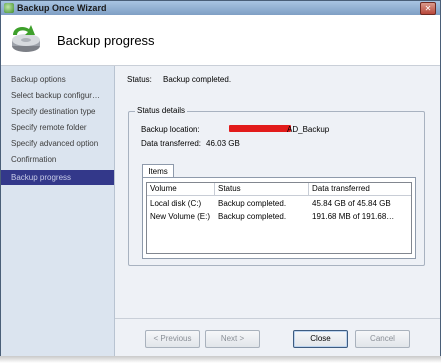 Image resolution: width=441 pixels, height=363 pixels. Describe the element at coordinates (351, 203) in the screenshot. I see `cell-data-transferred: 45.84 GB of 45.84 GB` at that location.